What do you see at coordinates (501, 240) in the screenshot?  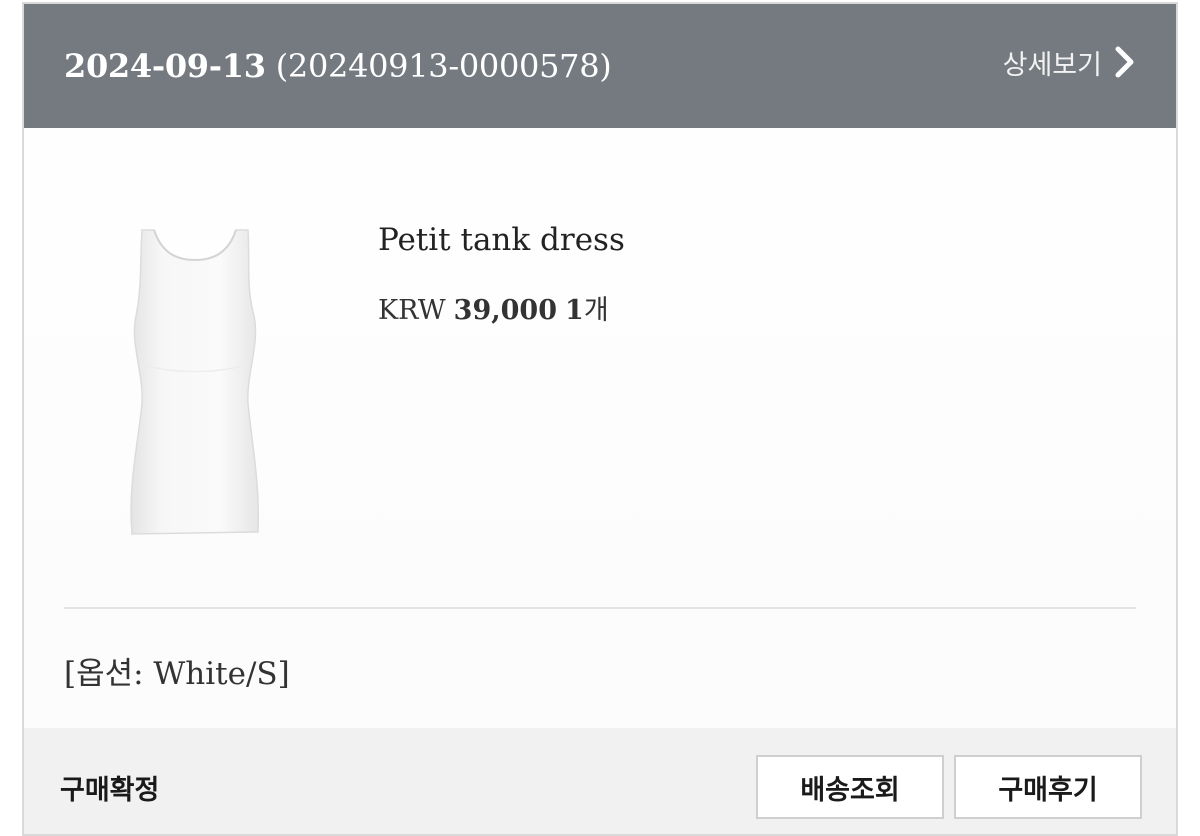 I see `product-name: Petit tank dress` at bounding box center [501, 240].